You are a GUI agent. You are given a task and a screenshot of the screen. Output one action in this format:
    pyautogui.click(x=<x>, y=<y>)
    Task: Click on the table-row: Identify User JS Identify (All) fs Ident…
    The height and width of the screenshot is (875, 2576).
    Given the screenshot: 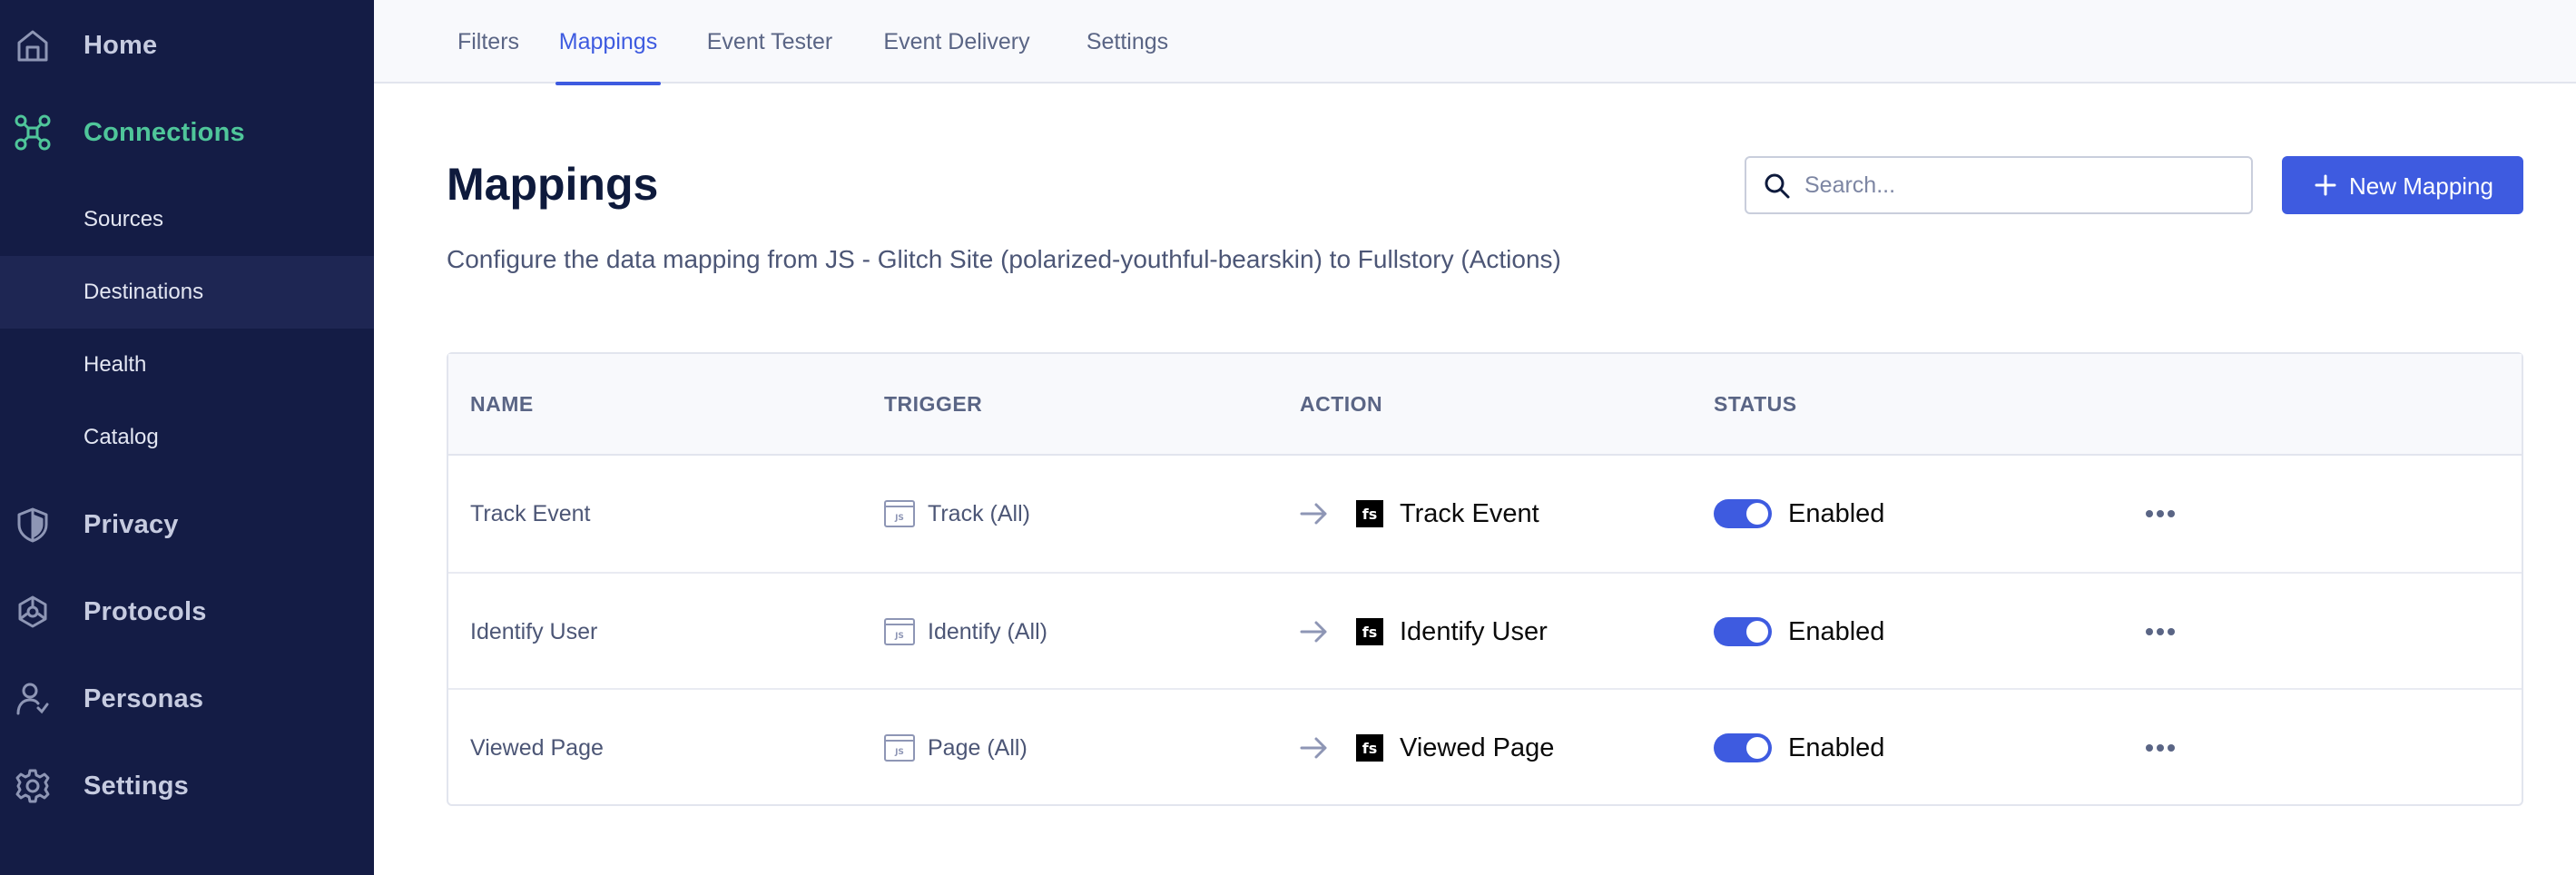 What is the action you would take?
    pyautogui.click(x=1485, y=630)
    